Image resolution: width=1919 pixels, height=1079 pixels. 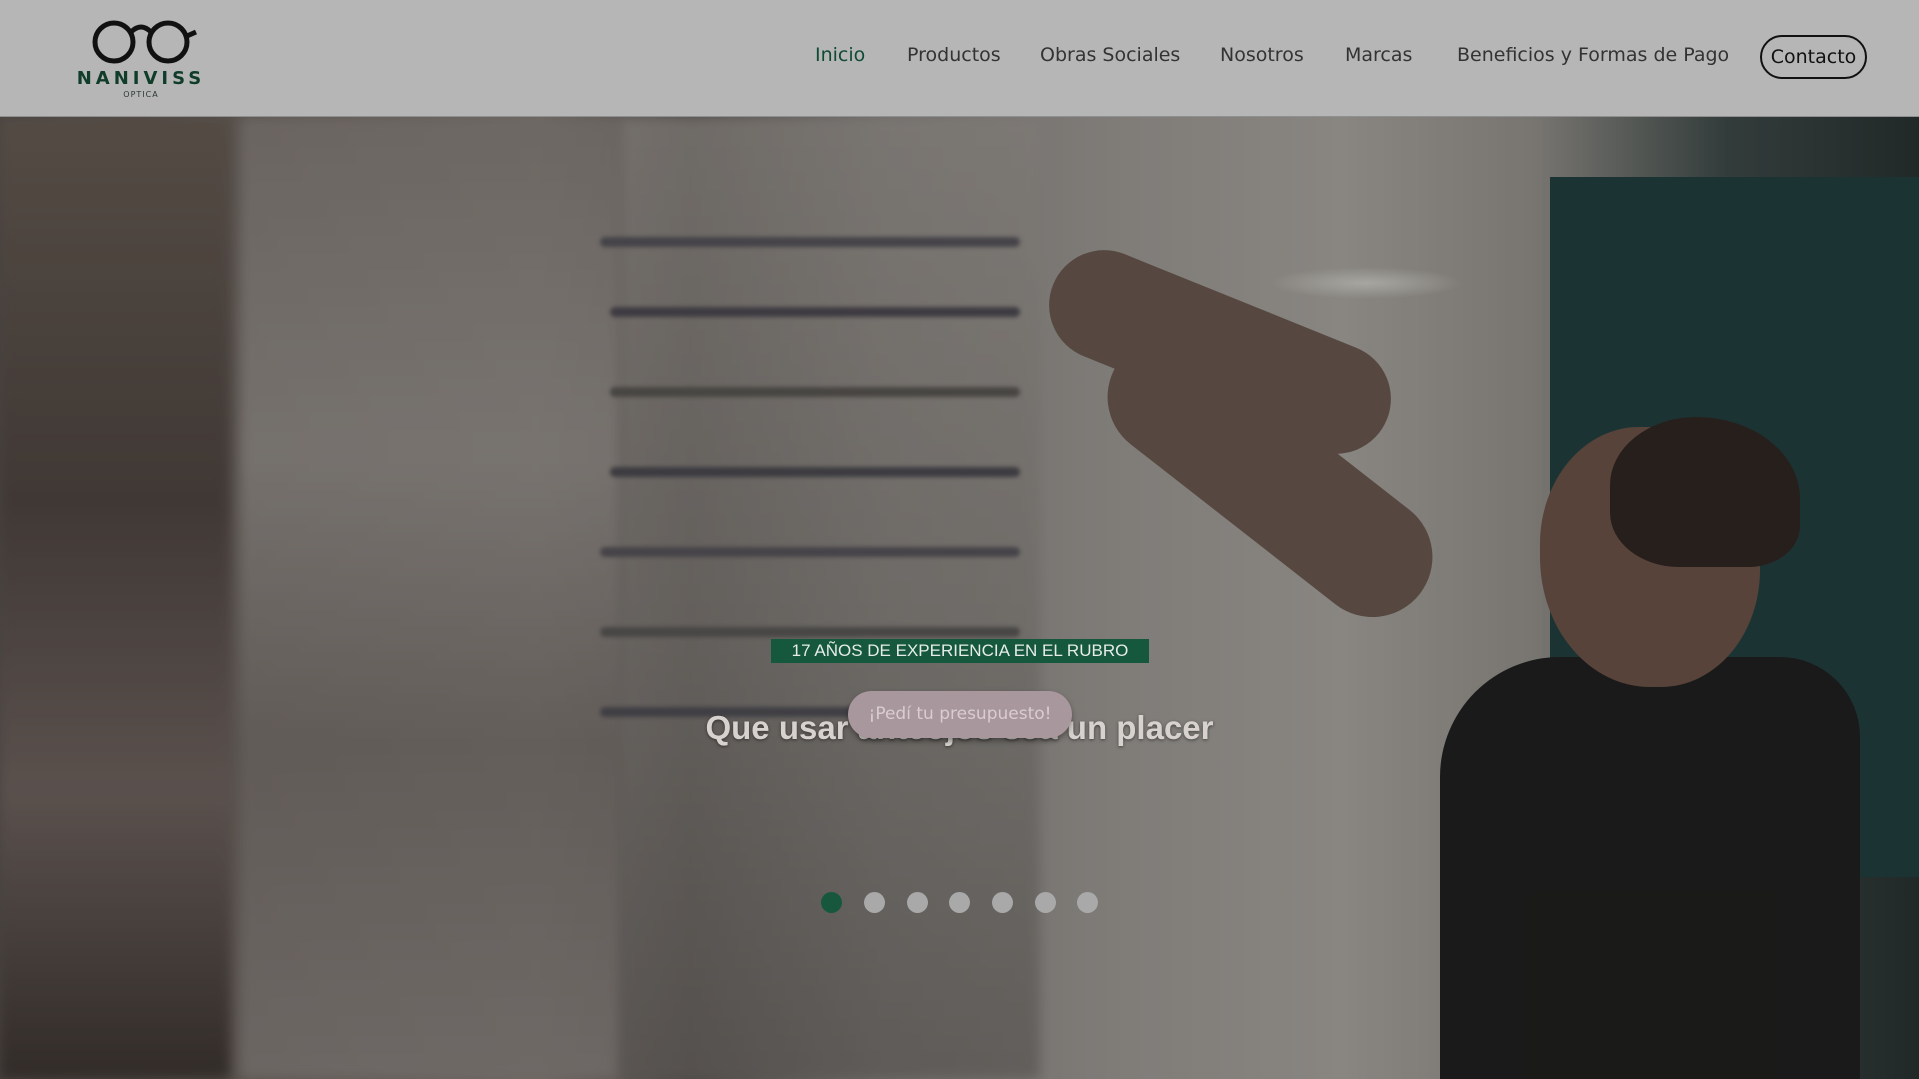 I want to click on nav-item-obras-sociales: Obras Sociales, so click(x=1110, y=55).